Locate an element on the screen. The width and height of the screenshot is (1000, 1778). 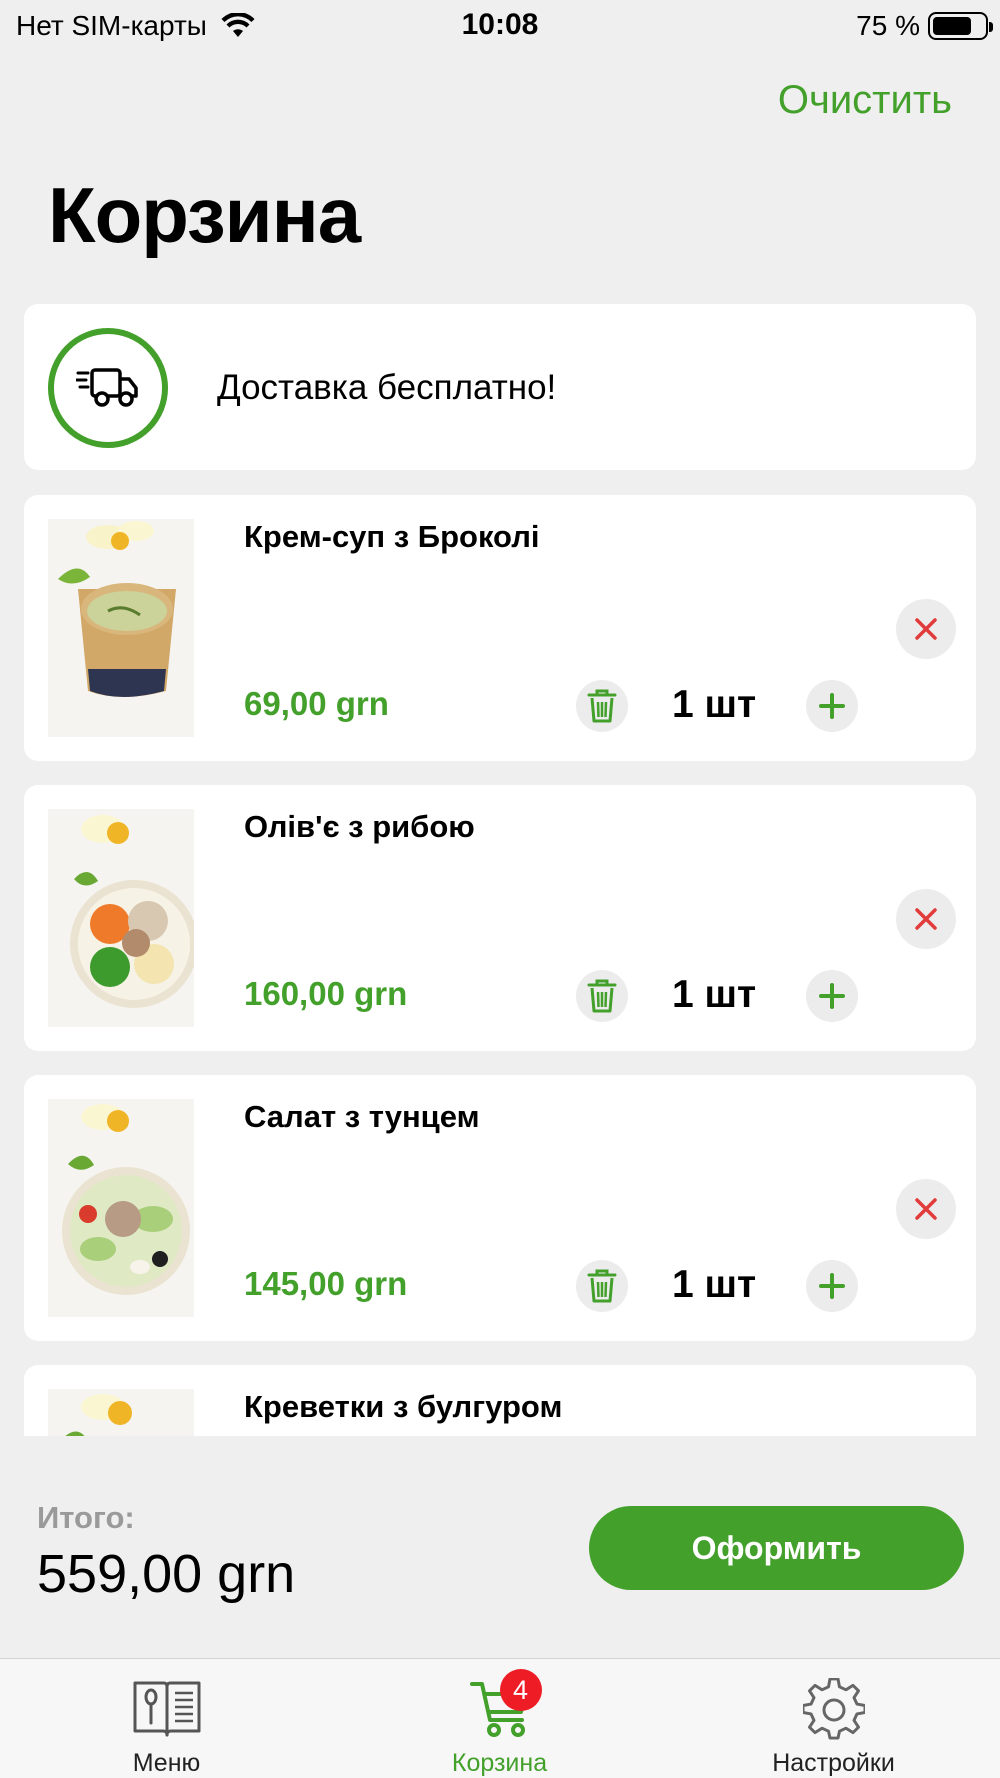
tab-menu-icon-wrap is located at coordinates (167, 1709).